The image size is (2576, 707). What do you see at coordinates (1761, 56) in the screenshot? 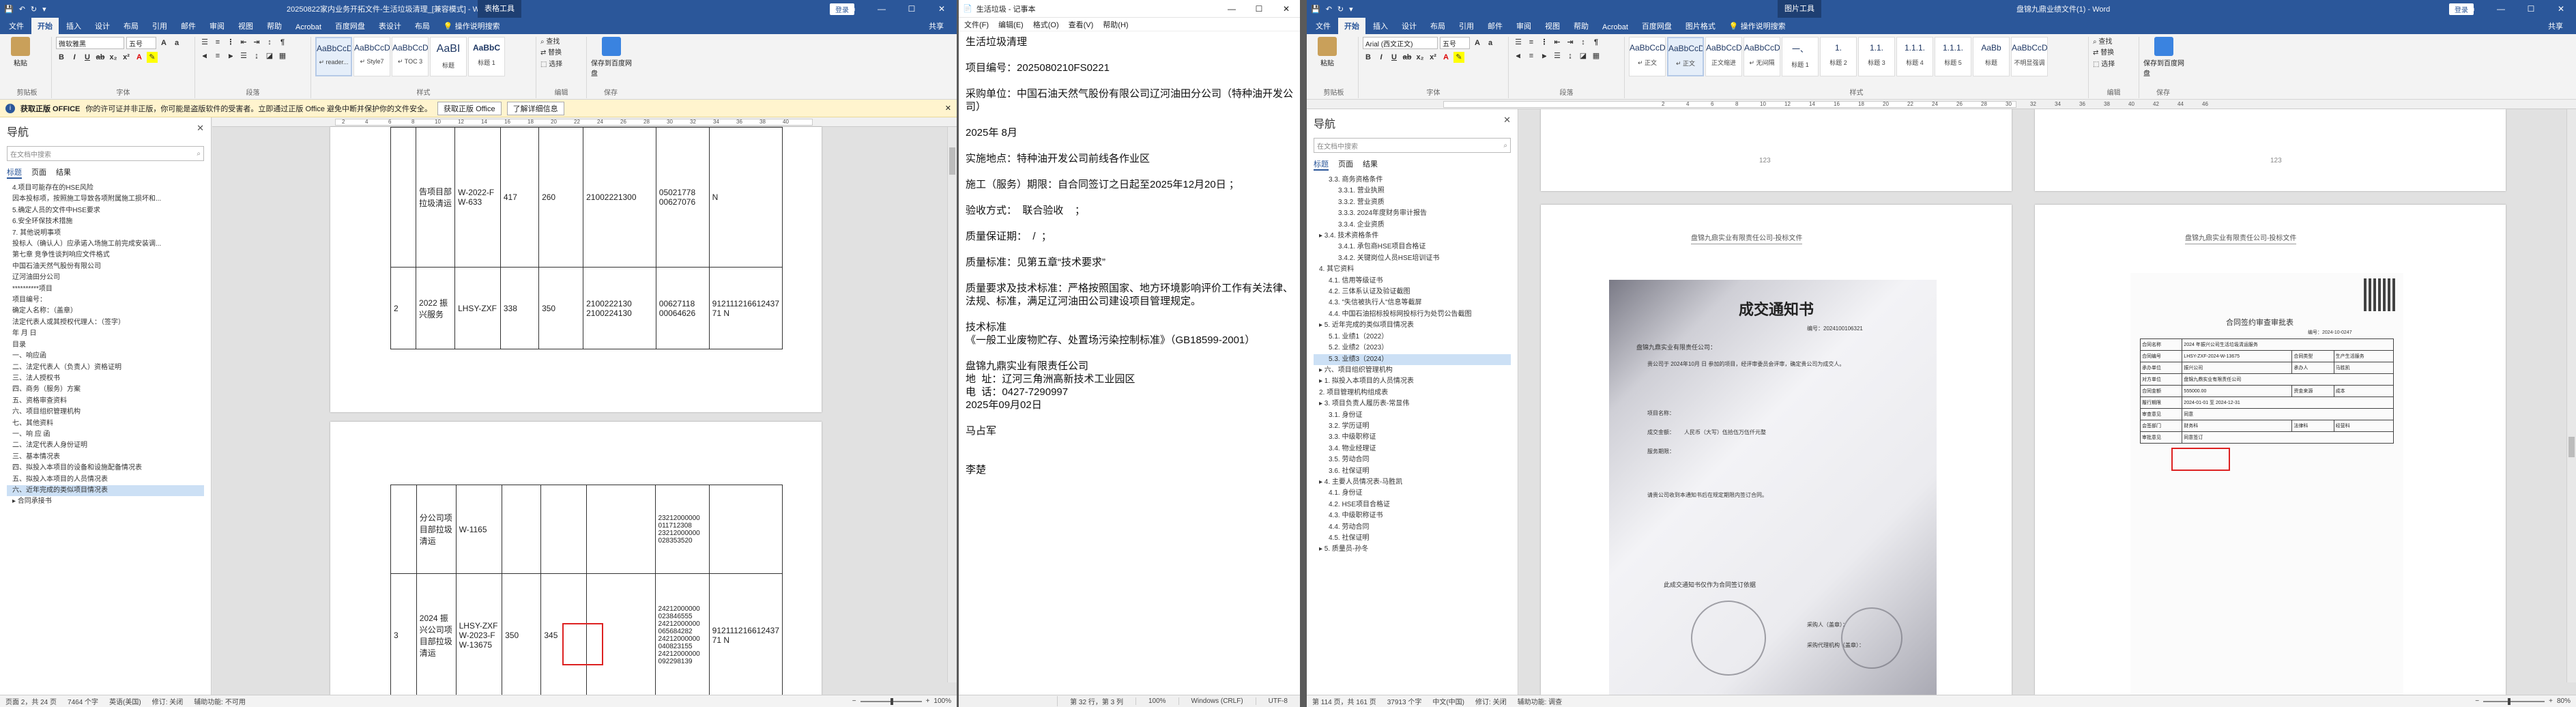
I see `style-item: AaBbCcD ↵ 无间隔` at bounding box center [1761, 56].